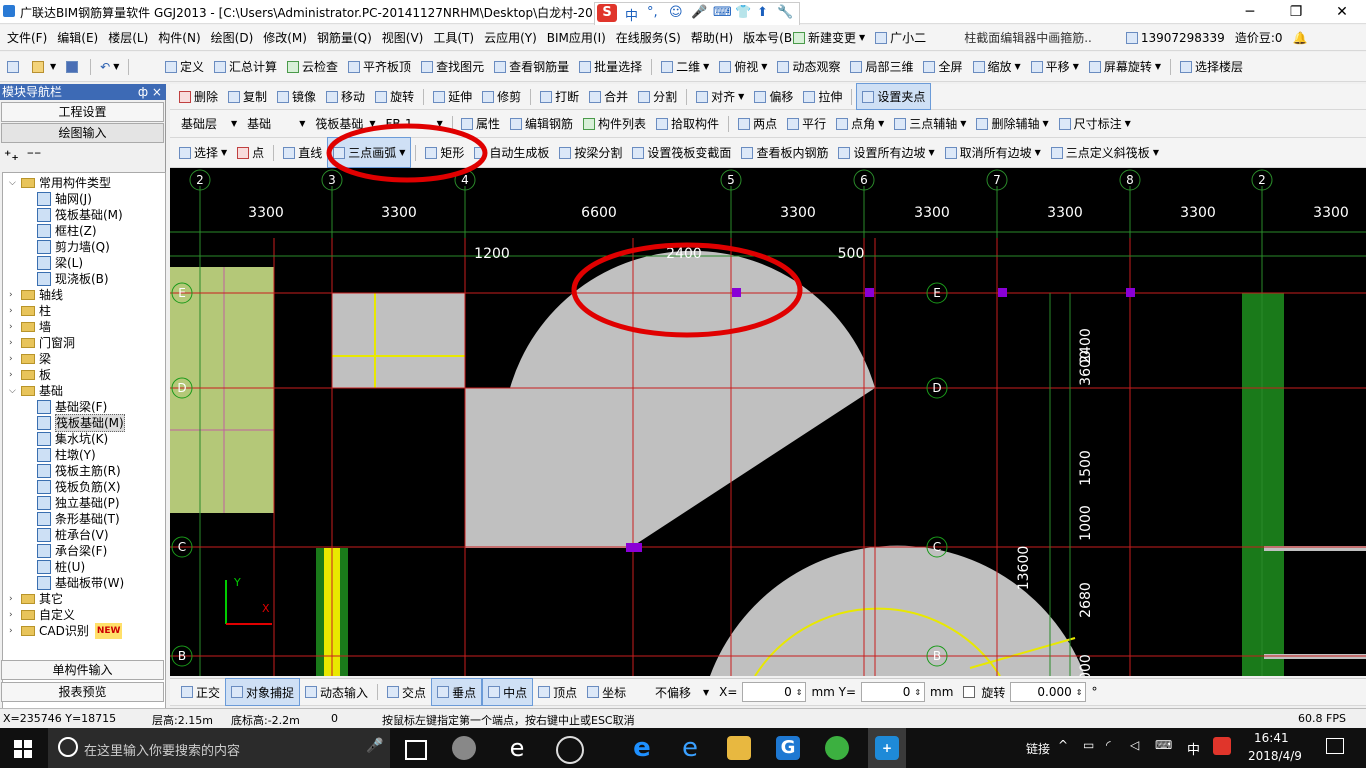 The height and width of the screenshot is (768, 1366). Describe the element at coordinates (1038, 748) in the screenshot. I see `tray-link-label: 链接` at that location.